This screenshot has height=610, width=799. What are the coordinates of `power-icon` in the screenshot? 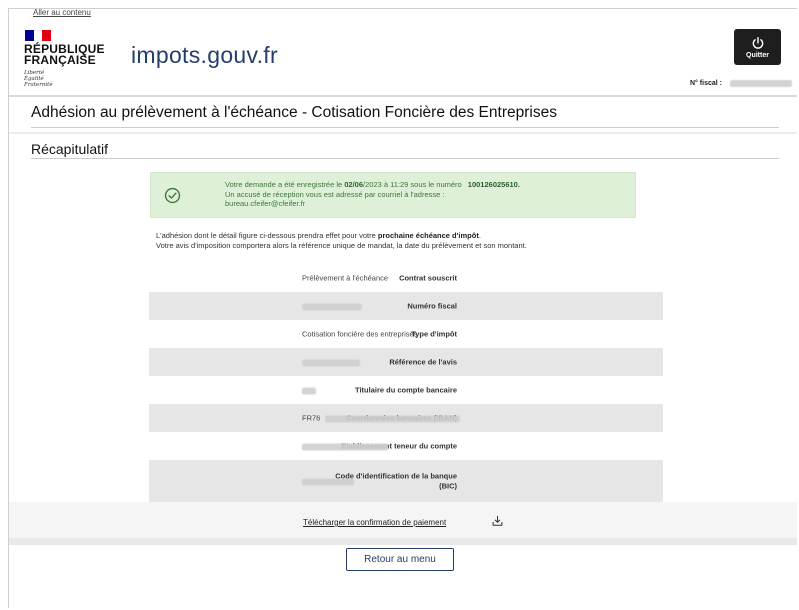 It's located at (757, 42).